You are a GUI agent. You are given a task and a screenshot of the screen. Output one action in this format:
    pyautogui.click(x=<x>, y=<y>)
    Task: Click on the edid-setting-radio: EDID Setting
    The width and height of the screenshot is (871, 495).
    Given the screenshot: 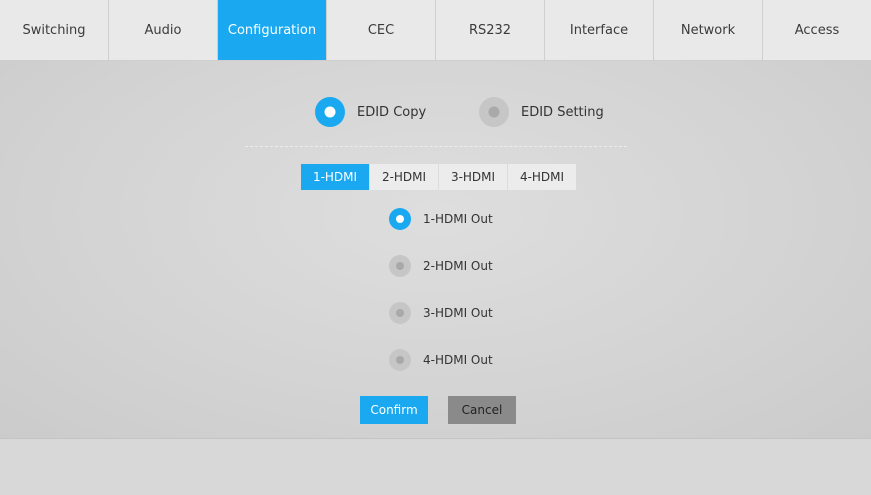 What is the action you would take?
    pyautogui.click(x=541, y=112)
    